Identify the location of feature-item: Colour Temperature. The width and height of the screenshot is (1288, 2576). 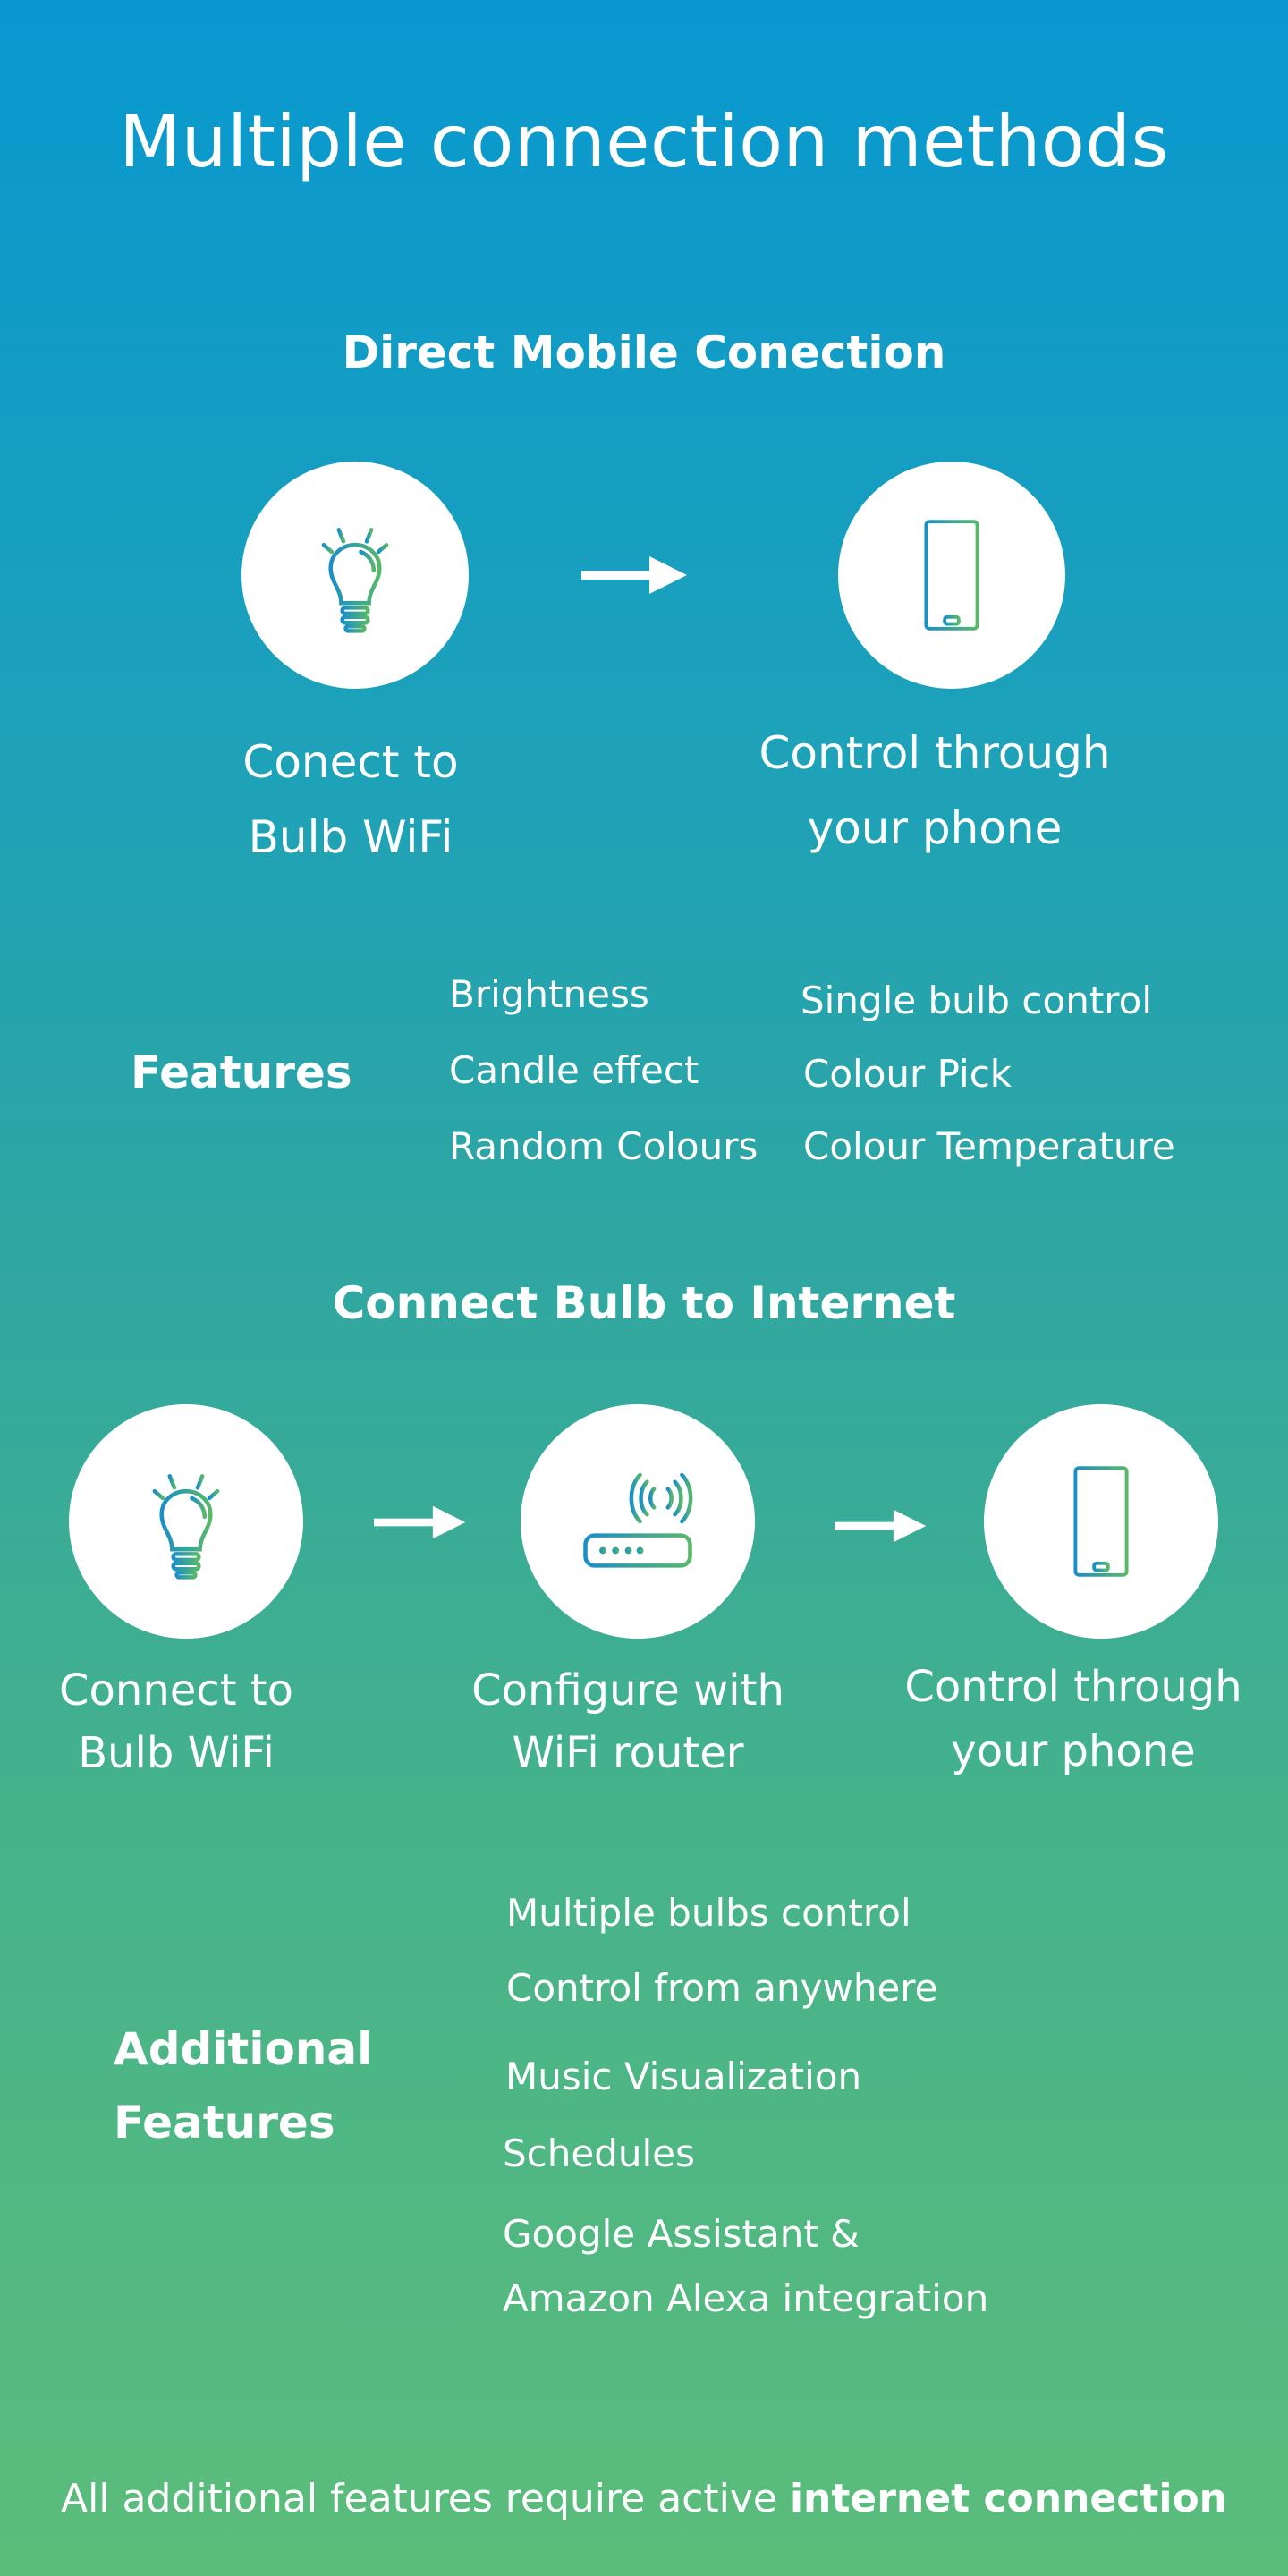
(989, 1146).